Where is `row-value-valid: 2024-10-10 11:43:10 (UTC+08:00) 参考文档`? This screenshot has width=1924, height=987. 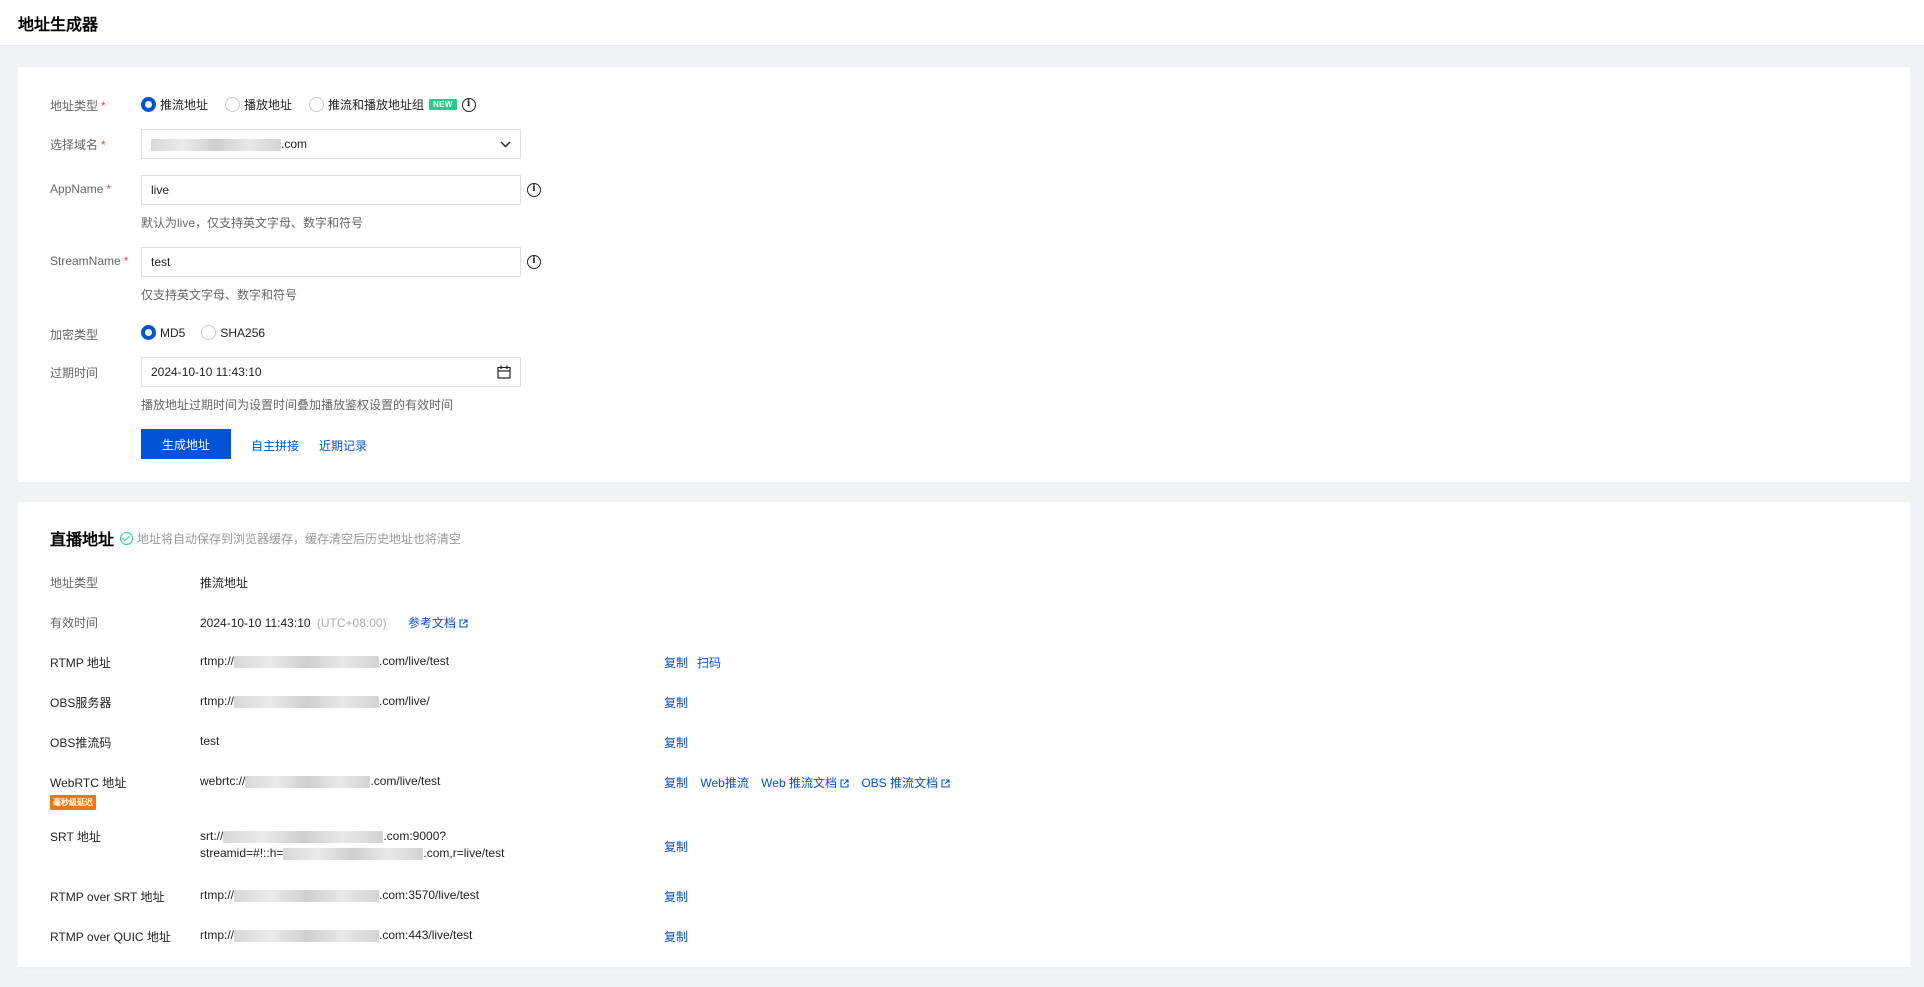
row-value-valid: 2024-10-10 11:43:10 (UTC+08:00) 参考文档 is located at coordinates (334, 622).